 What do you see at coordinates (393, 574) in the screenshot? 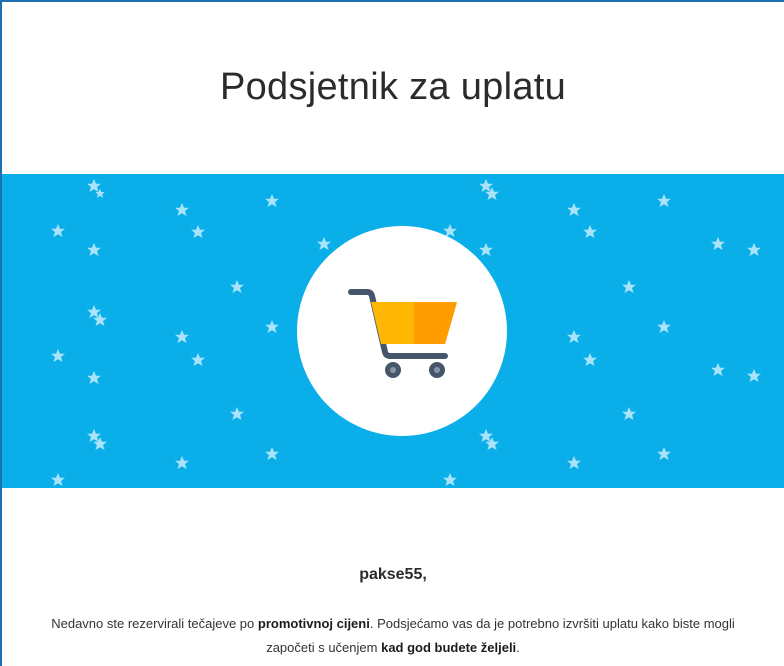
I see `greeting-username: pakse55,` at bounding box center [393, 574].